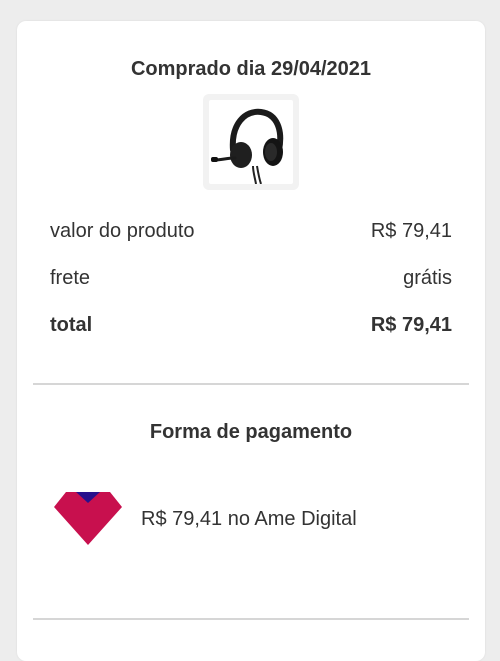 The image size is (500, 661). I want to click on purchase-date-title: Comprado dia 29/04/2021, so click(251, 69).